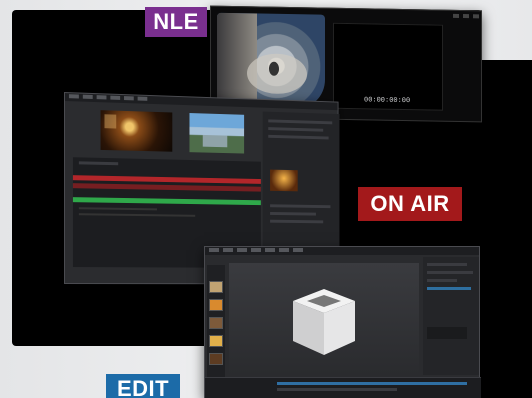 The width and height of the screenshot is (532, 398). Describe the element at coordinates (271, 61) in the screenshot. I see `panorama-preview` at that location.